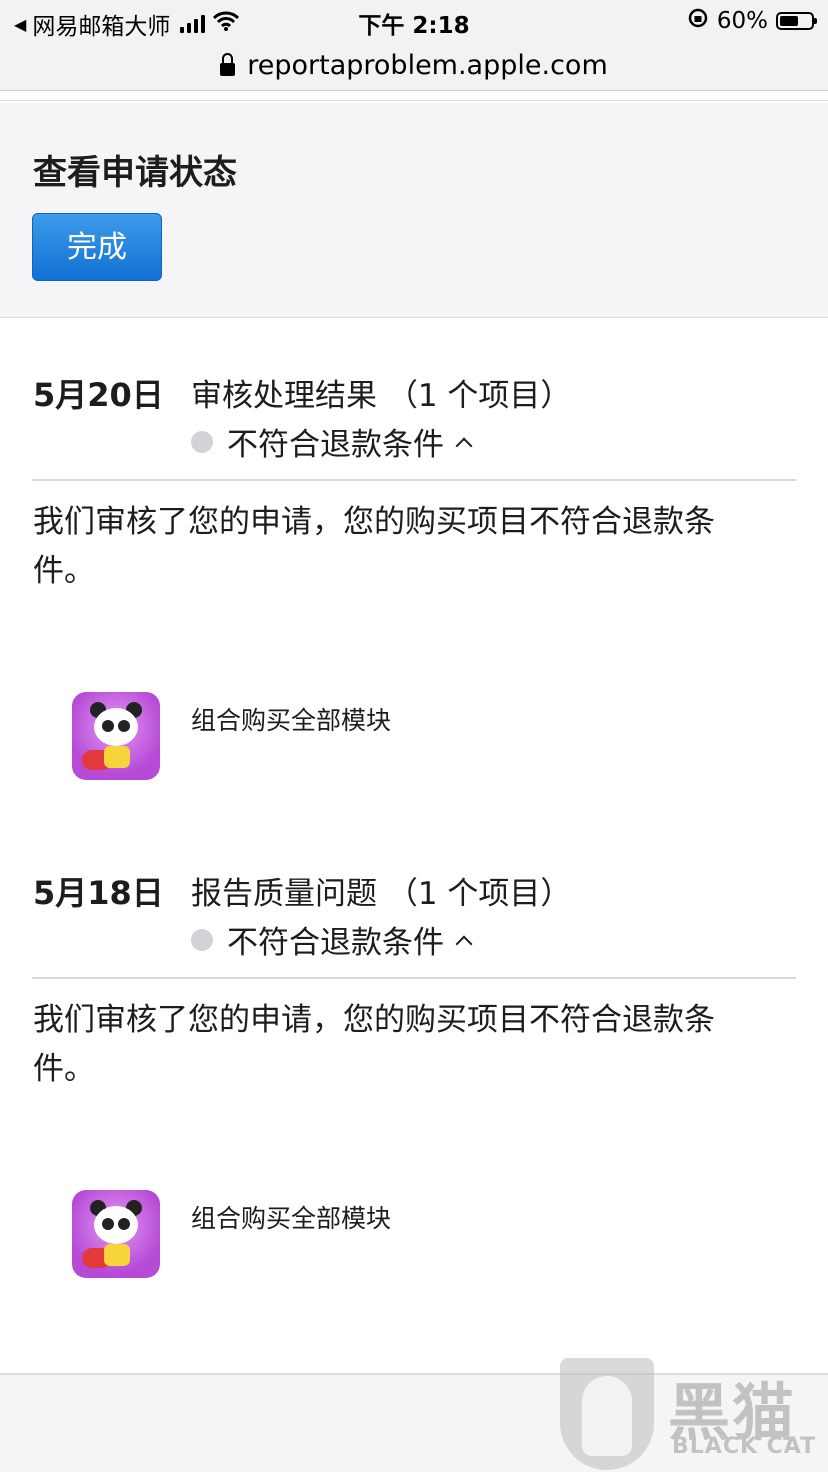 This screenshot has height=1472, width=828. I want to click on done-button: 完成, so click(97, 247).